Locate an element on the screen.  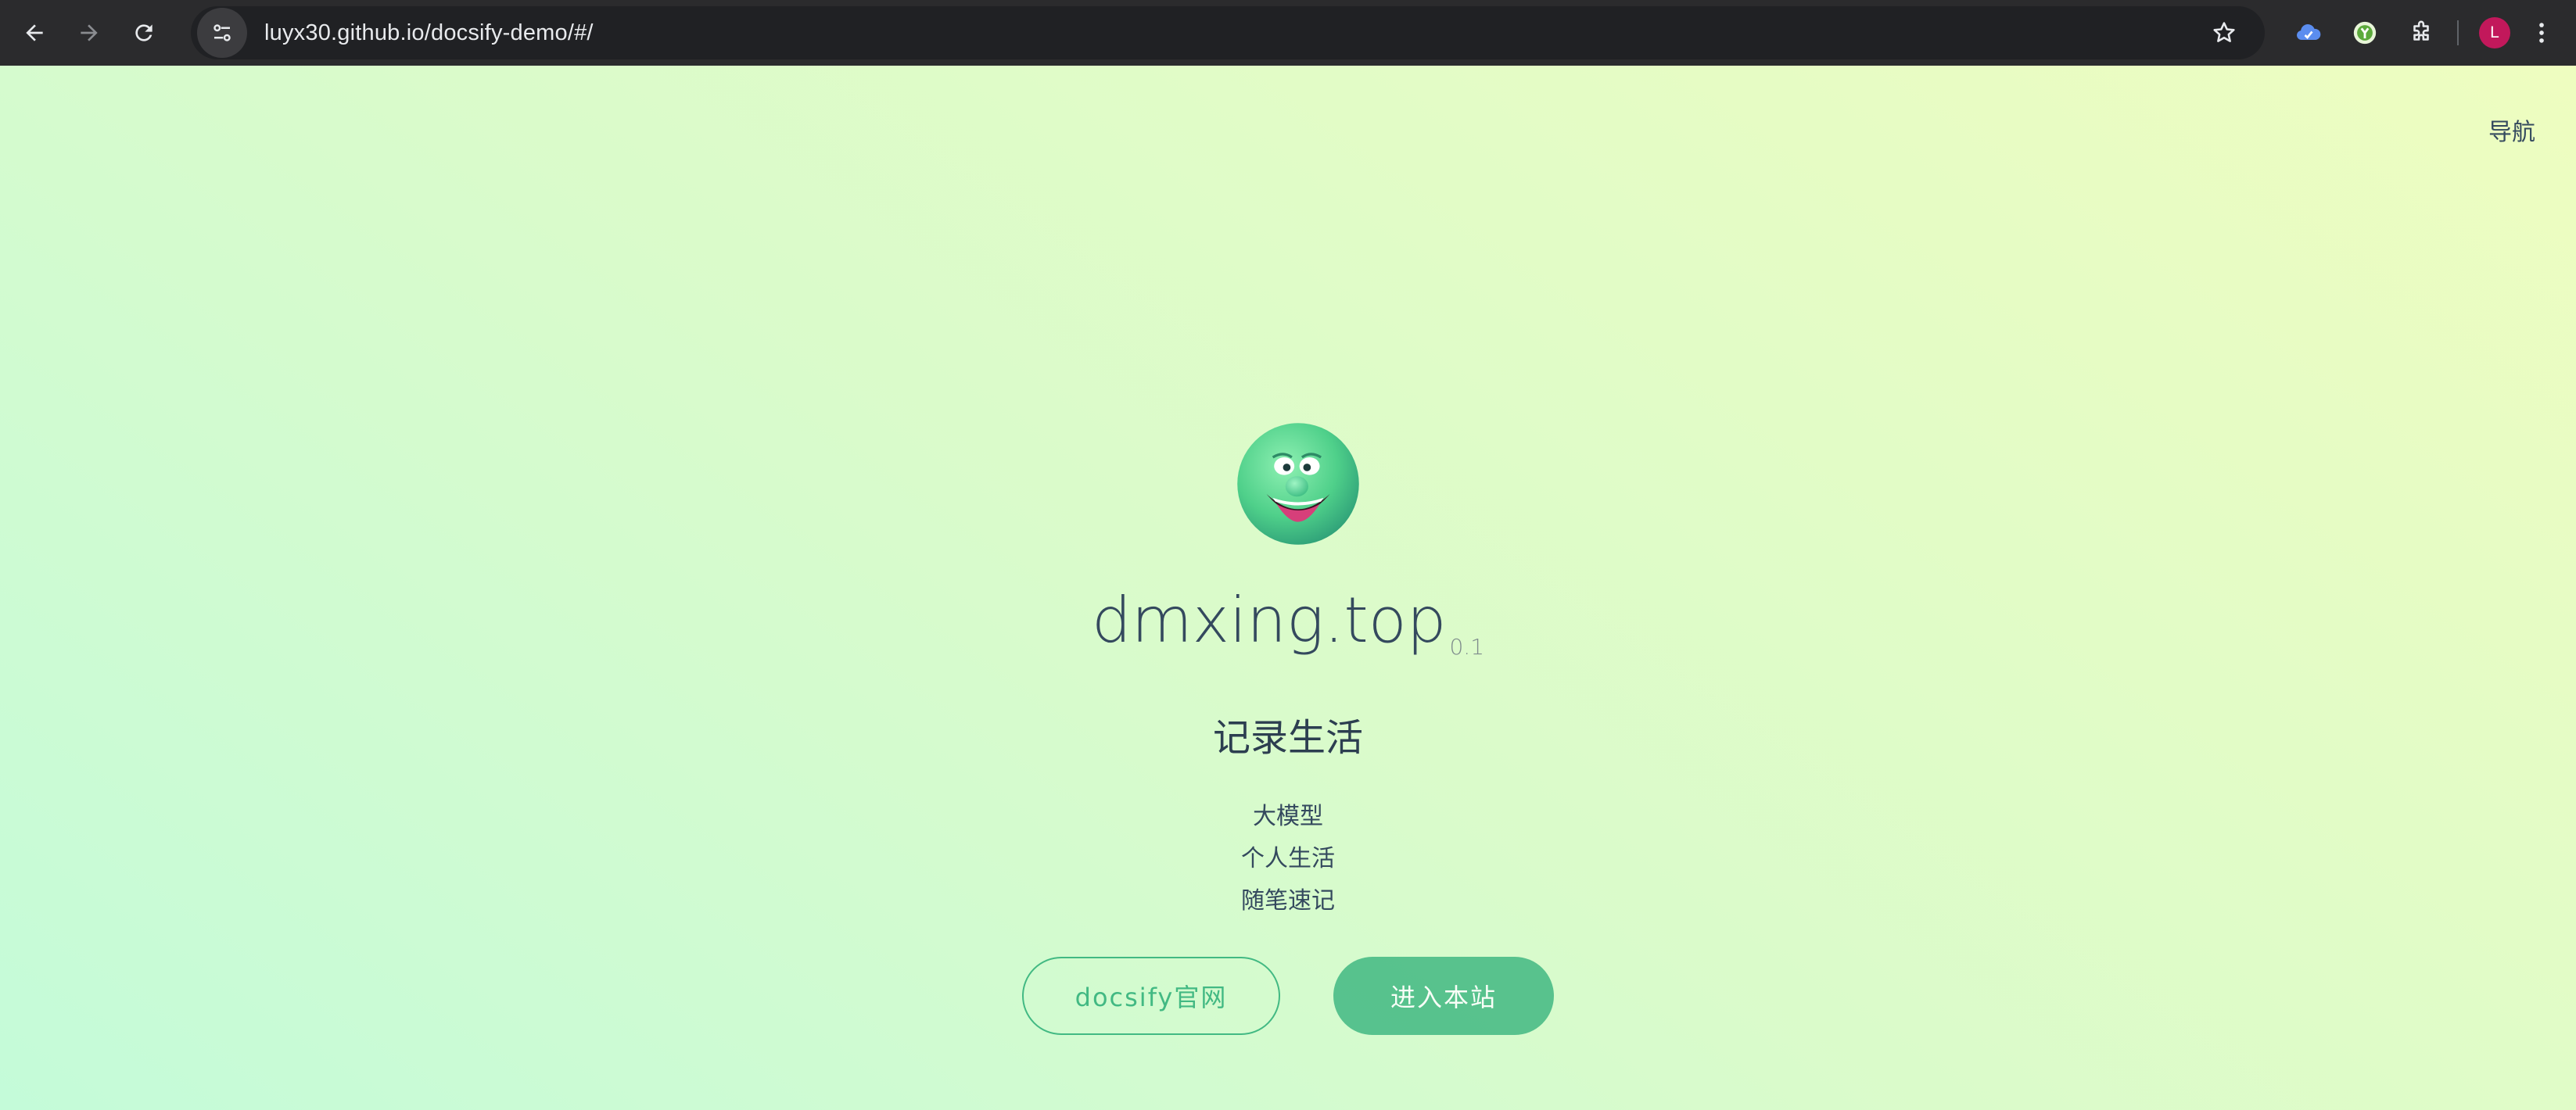
browser-menu-button is located at coordinates (2541, 33).